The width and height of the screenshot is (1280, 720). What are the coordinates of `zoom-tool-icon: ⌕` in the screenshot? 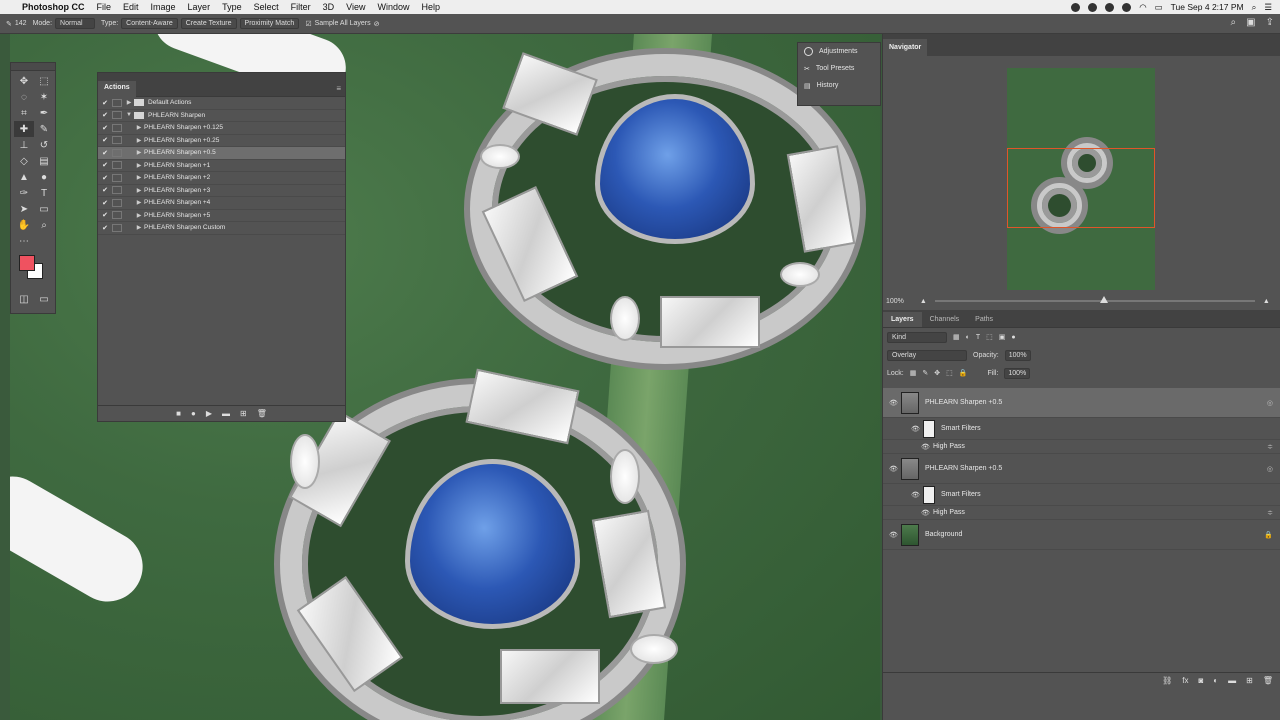 It's located at (44, 225).